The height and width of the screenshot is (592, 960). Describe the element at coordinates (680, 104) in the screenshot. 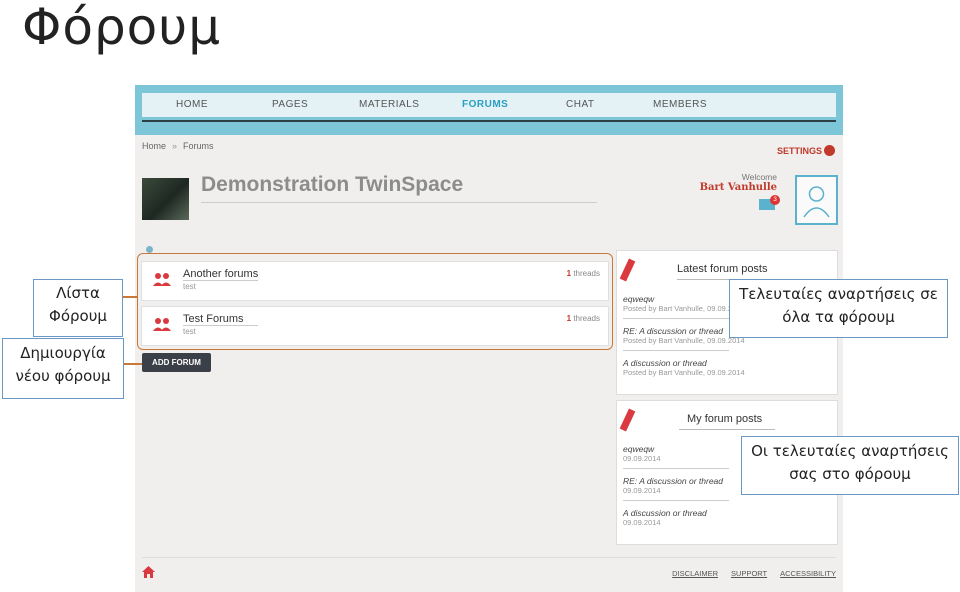

I see `nav-members: MEMBERS` at that location.